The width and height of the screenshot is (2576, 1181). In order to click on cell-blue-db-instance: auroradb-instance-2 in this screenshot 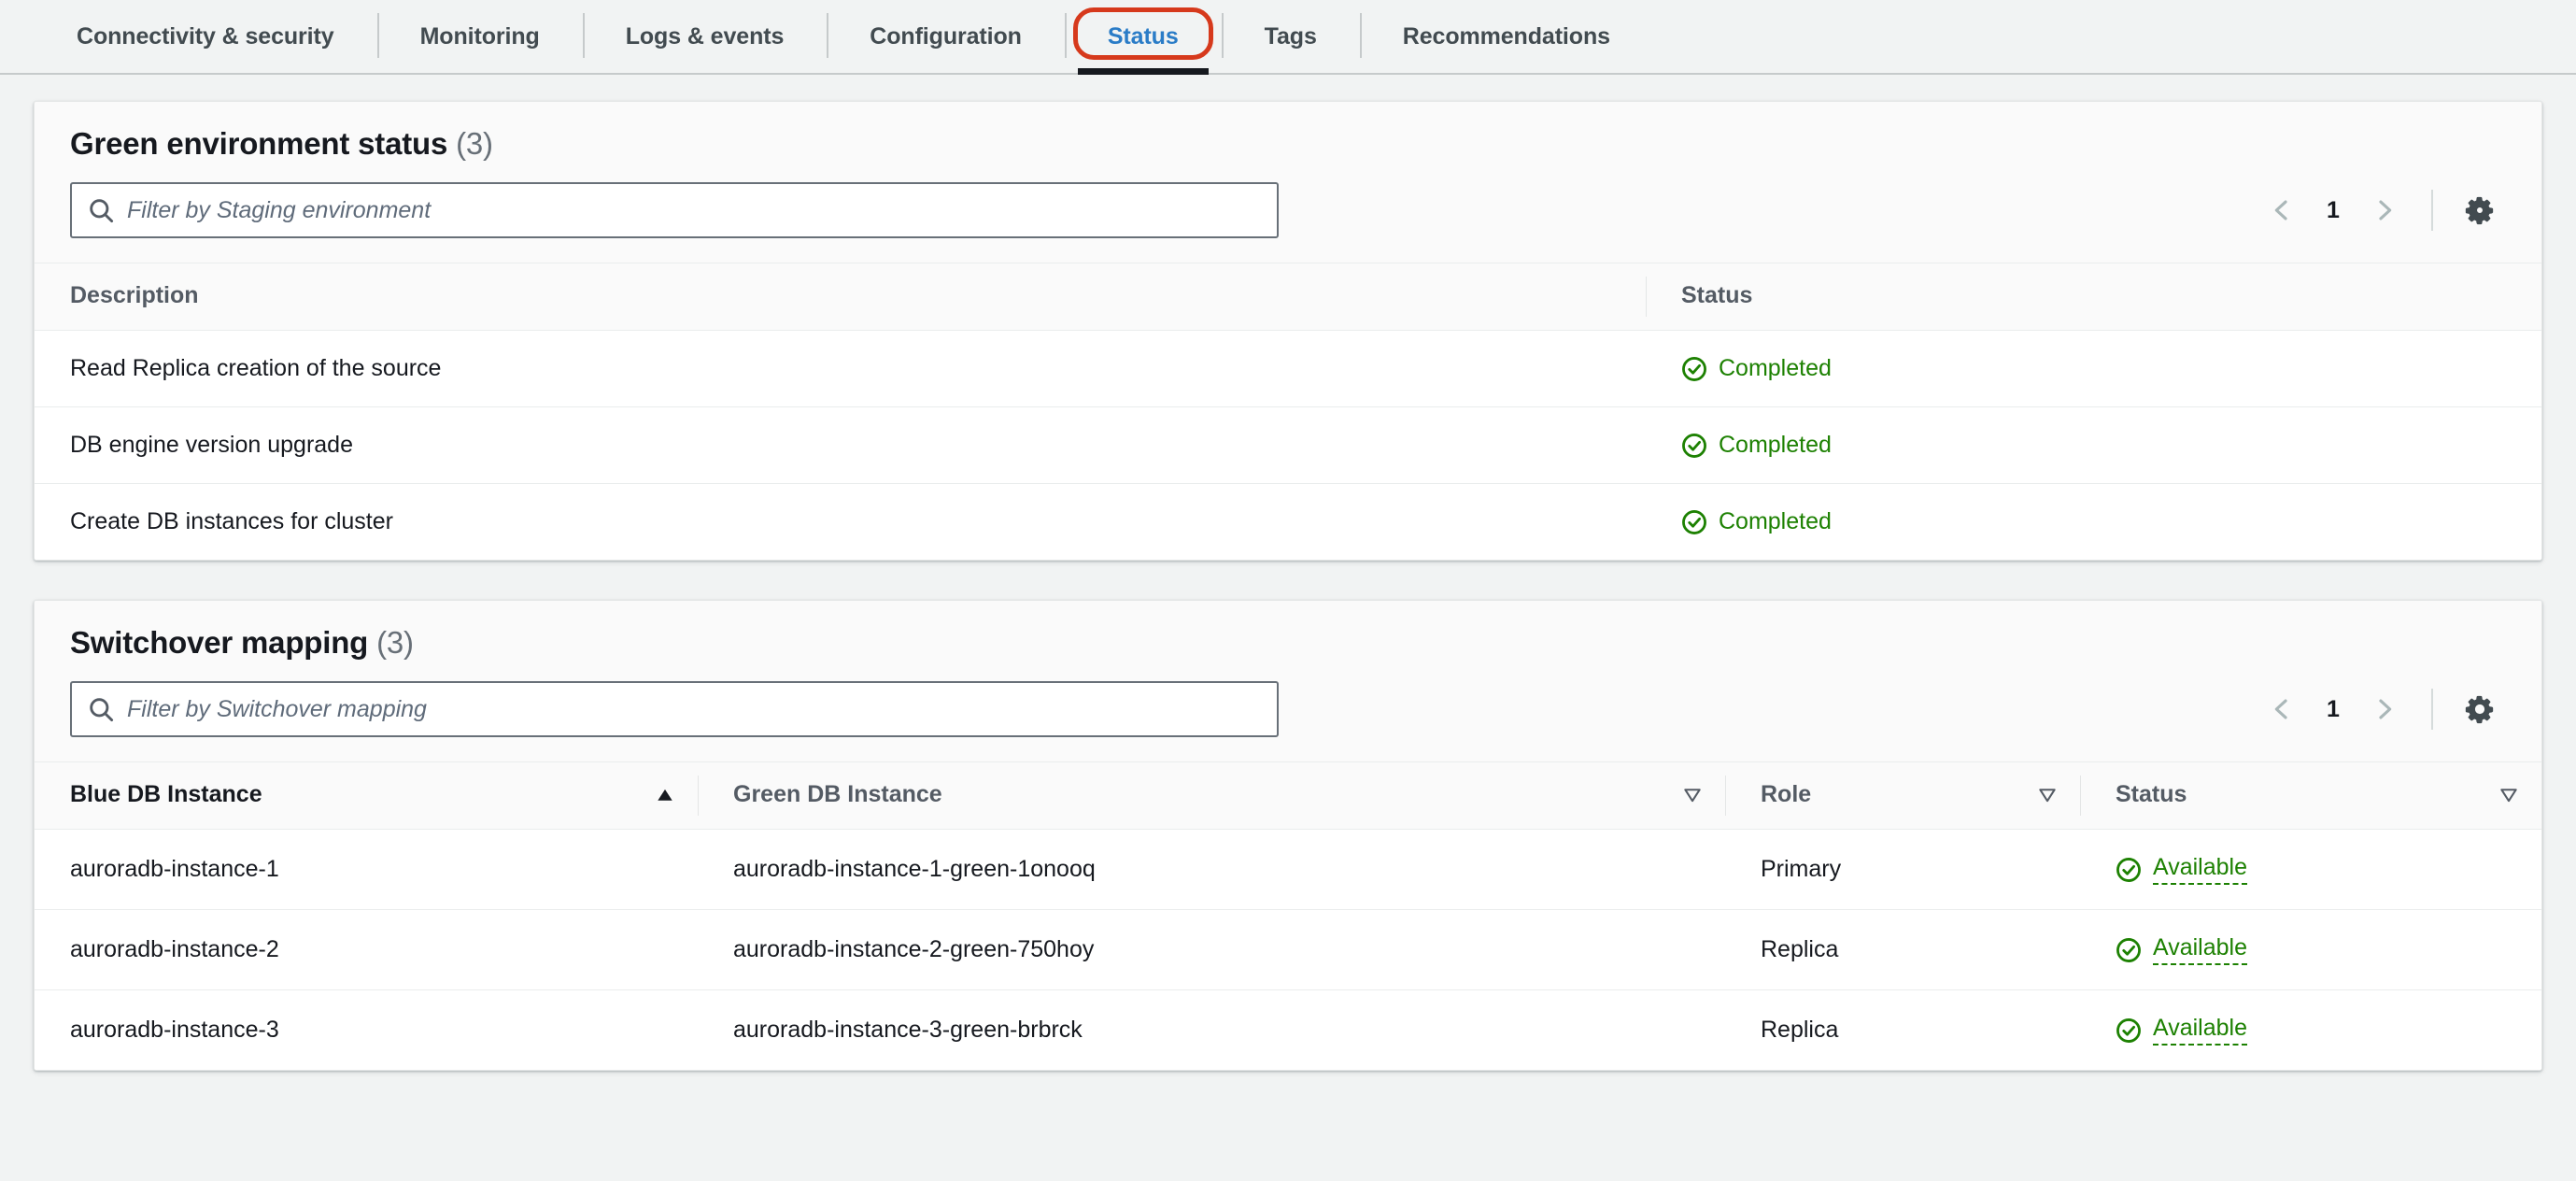, I will do `click(366, 949)`.